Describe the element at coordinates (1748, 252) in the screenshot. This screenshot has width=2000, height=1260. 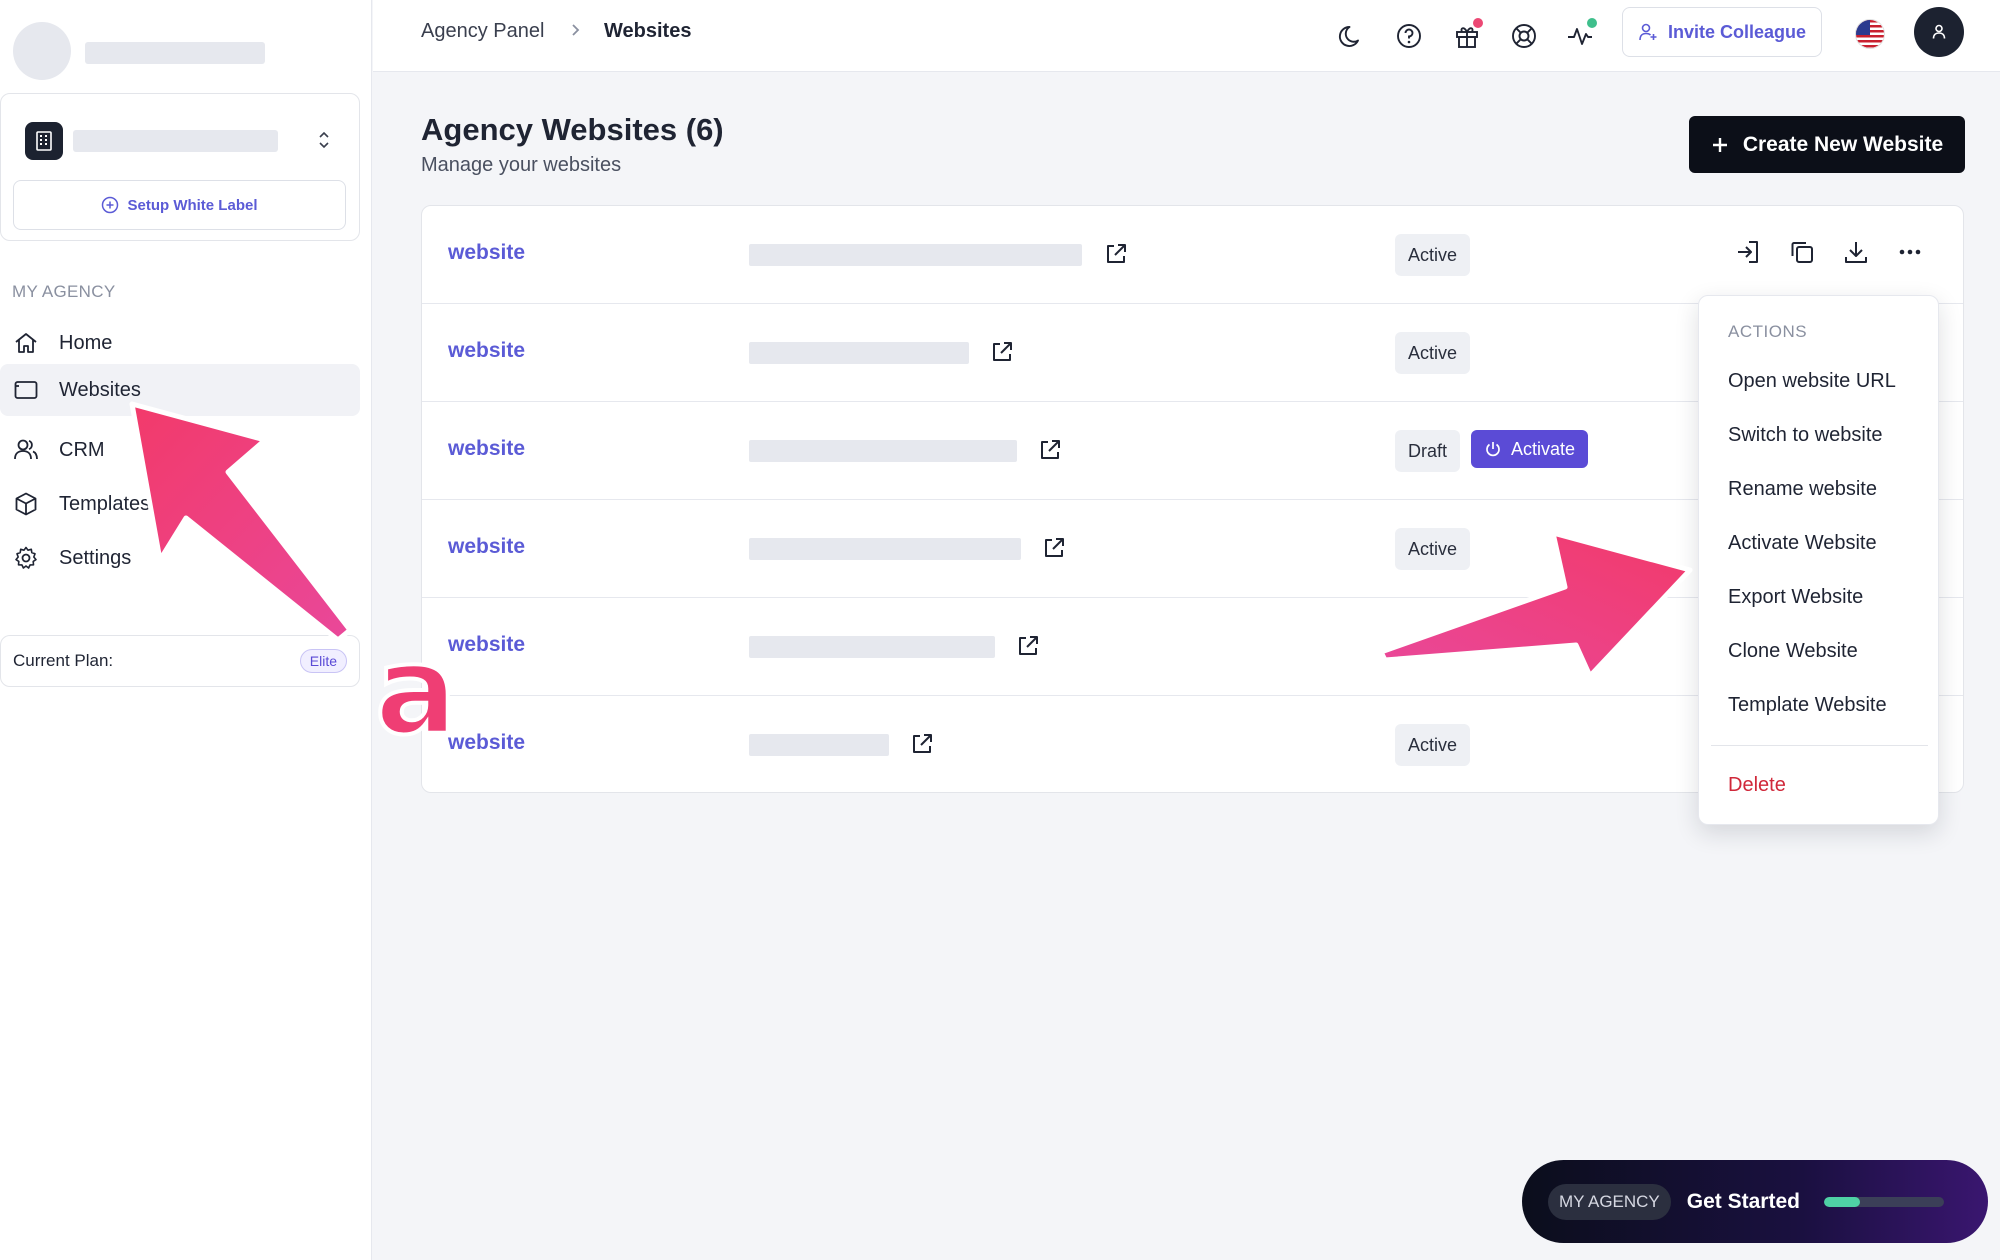
I see `login-icon` at that location.